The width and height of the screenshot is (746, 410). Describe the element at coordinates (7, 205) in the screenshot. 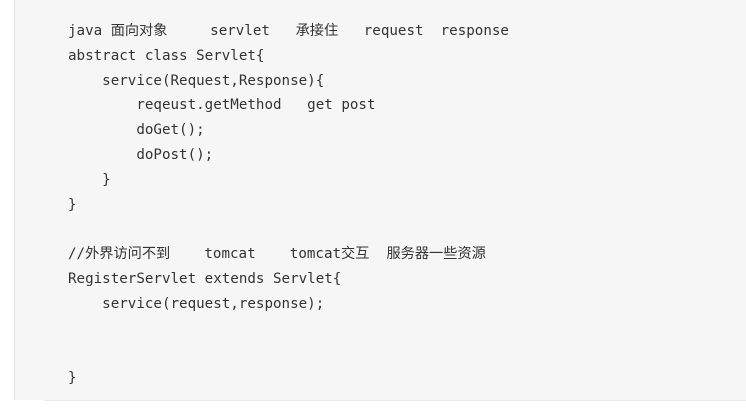

I see `page-margin` at that location.